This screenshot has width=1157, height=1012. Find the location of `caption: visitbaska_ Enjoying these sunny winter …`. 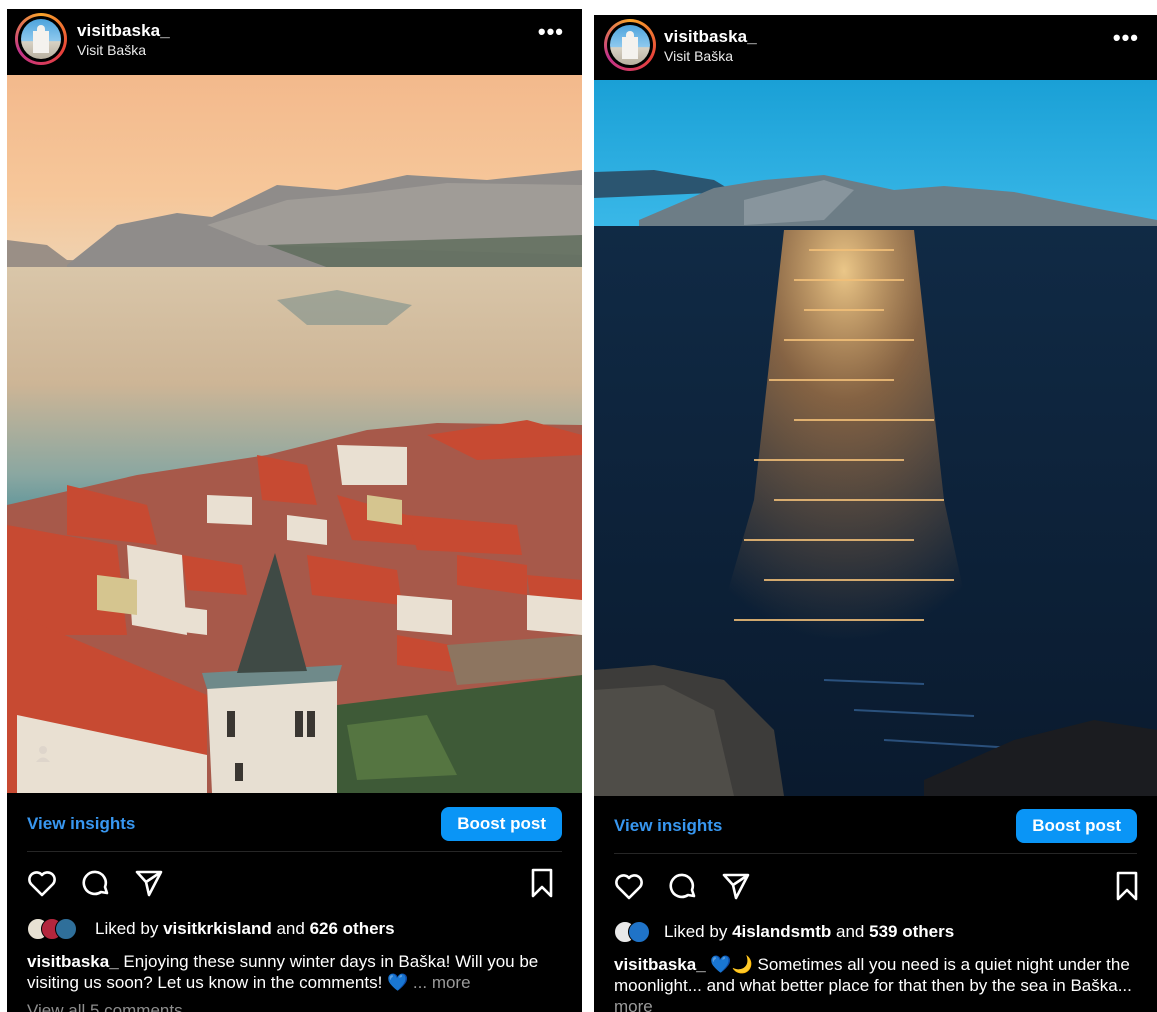

caption: visitbaska_ Enjoying these sunny winter … is located at coordinates (283, 972).